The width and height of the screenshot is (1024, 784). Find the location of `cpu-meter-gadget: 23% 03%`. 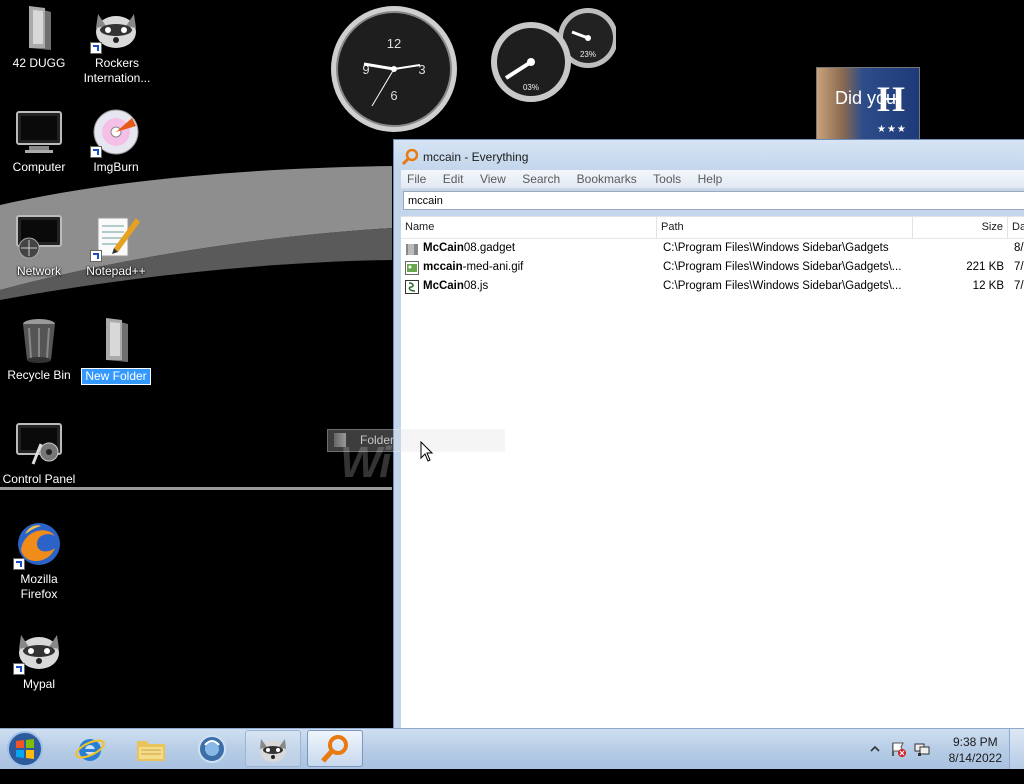

cpu-meter-gadget: 23% 03% is located at coordinates (553, 54).